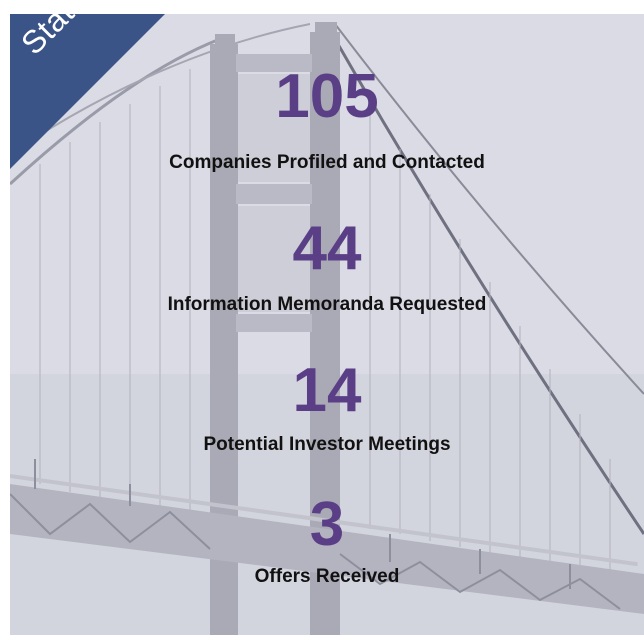  I want to click on stat-label: Information Memoranda Requested, so click(327, 304).